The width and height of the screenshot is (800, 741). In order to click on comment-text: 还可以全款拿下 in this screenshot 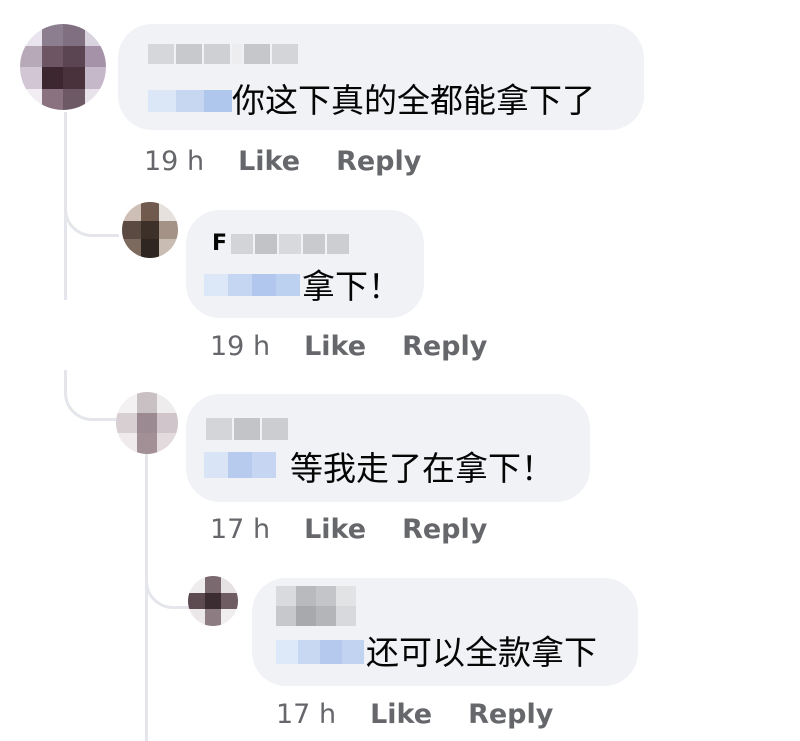, I will do `click(481, 652)`.